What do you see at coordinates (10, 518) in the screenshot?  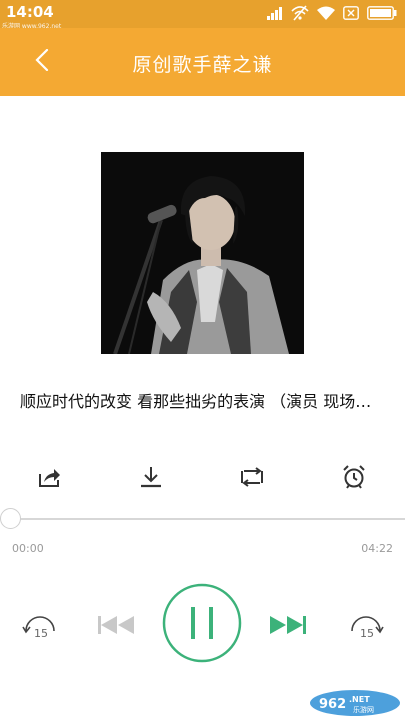 I see `progress-thumb` at bounding box center [10, 518].